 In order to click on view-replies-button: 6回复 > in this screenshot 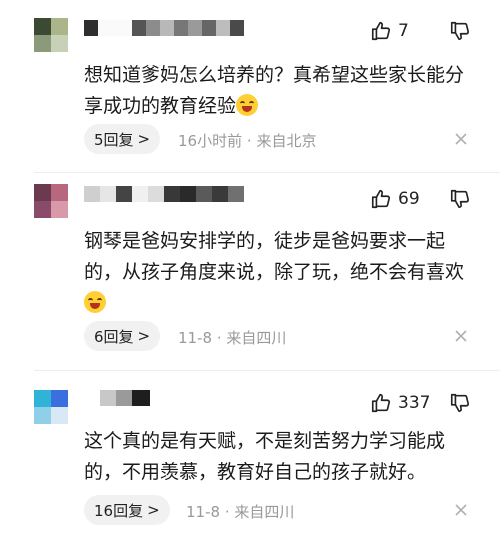, I will do `click(122, 336)`.